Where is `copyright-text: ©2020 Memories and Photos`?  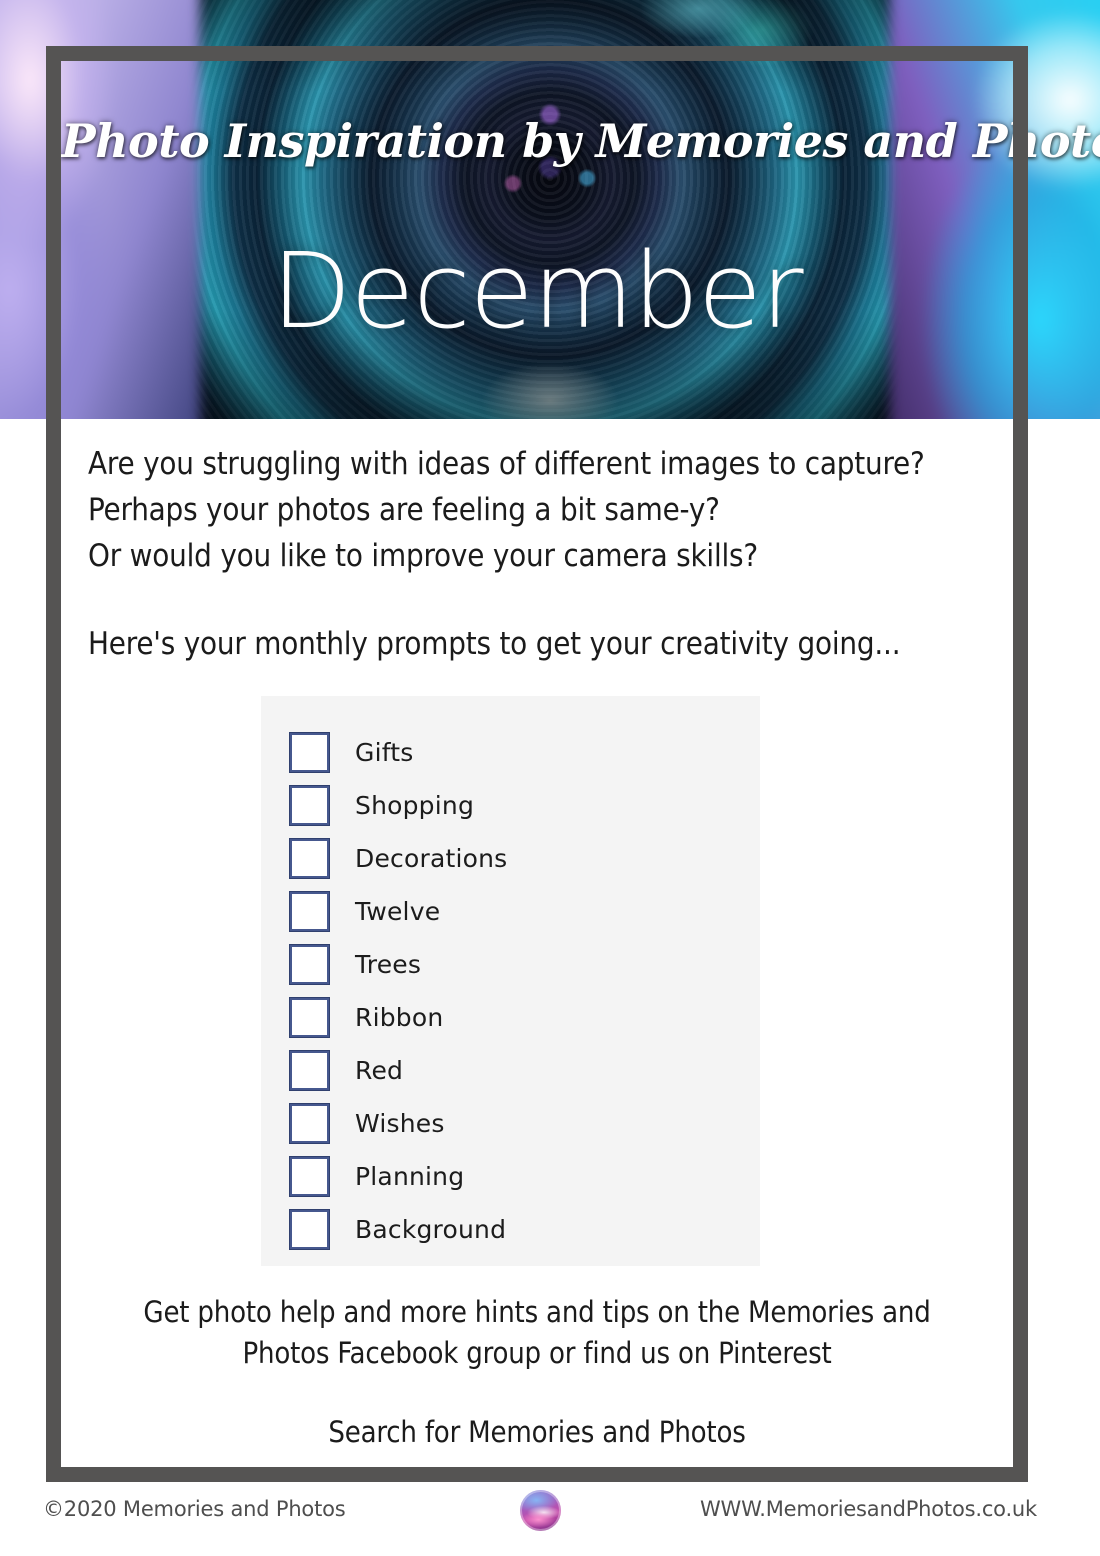 copyright-text: ©2020 Memories and Photos is located at coordinates (194, 1509).